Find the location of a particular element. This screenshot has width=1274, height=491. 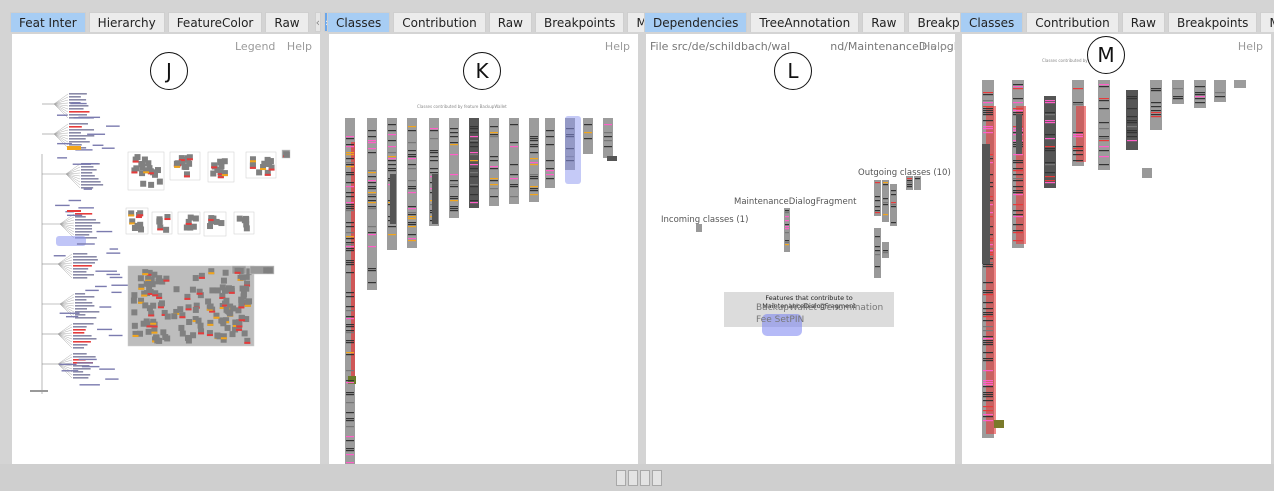

tab-hierarchy: Hierarchy is located at coordinates (126, 22).